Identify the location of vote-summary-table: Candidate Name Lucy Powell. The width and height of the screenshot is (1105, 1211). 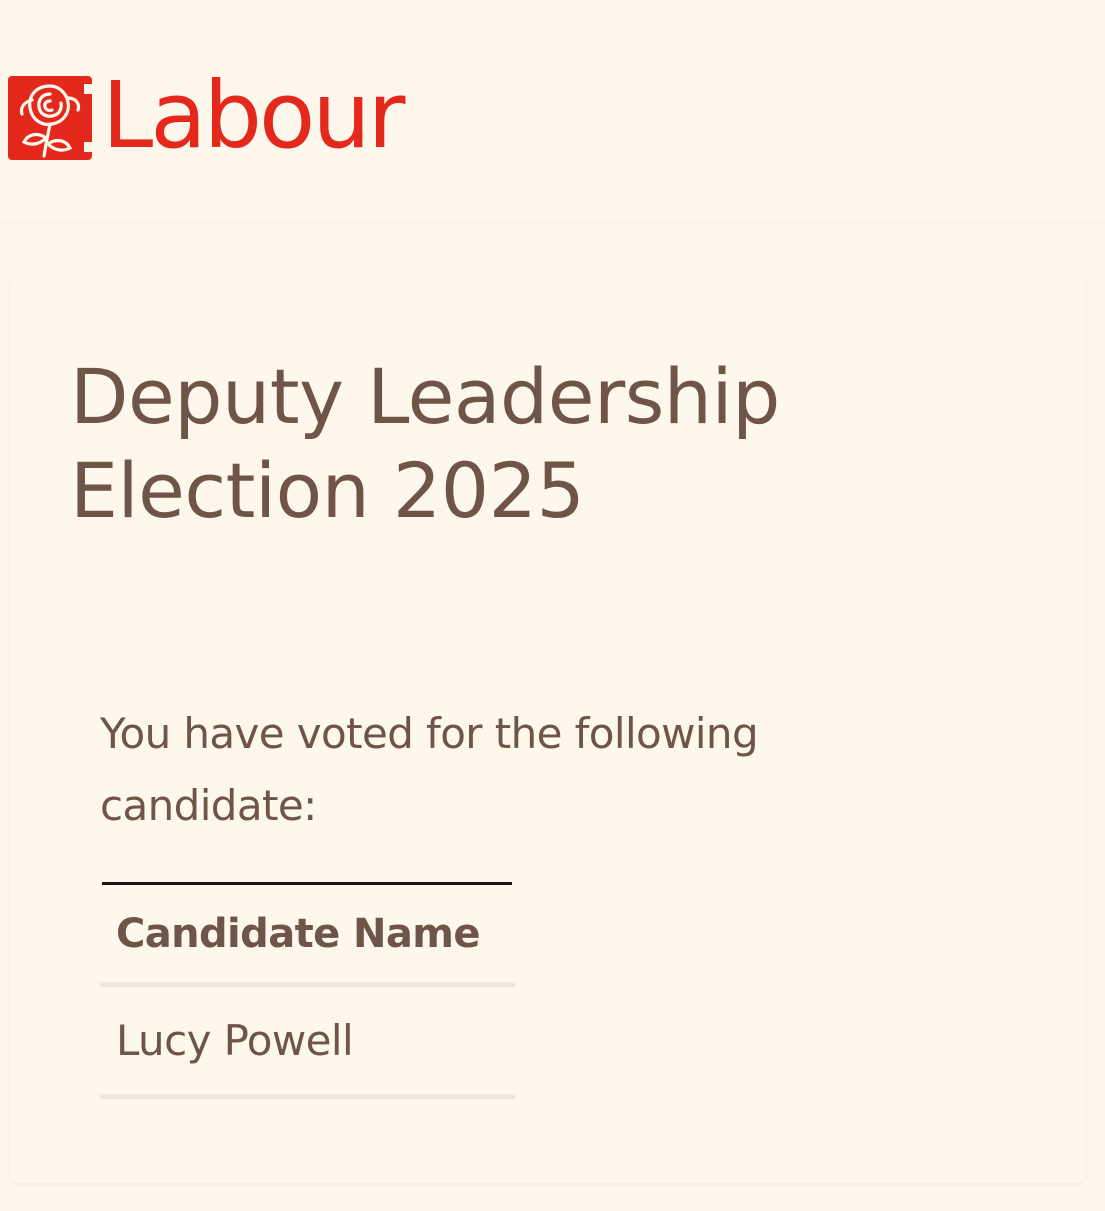
(307, 990).